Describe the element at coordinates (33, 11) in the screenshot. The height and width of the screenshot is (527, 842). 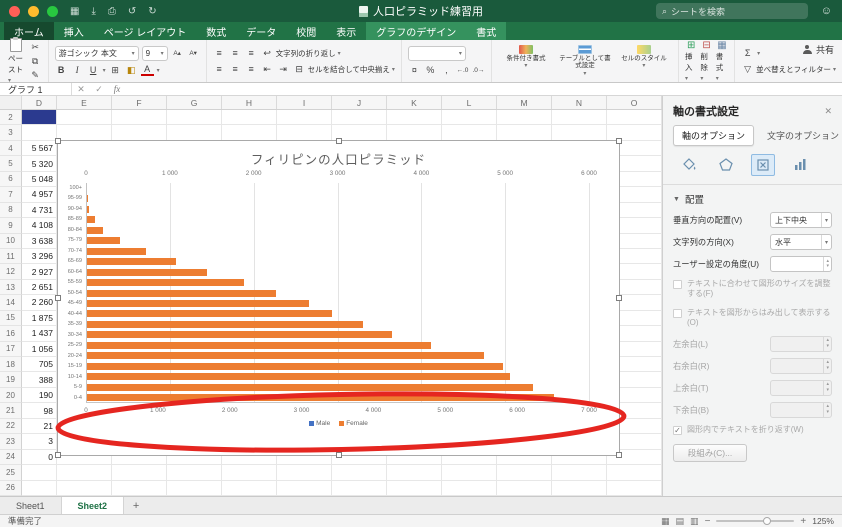
I see `minimize-window-button` at that location.